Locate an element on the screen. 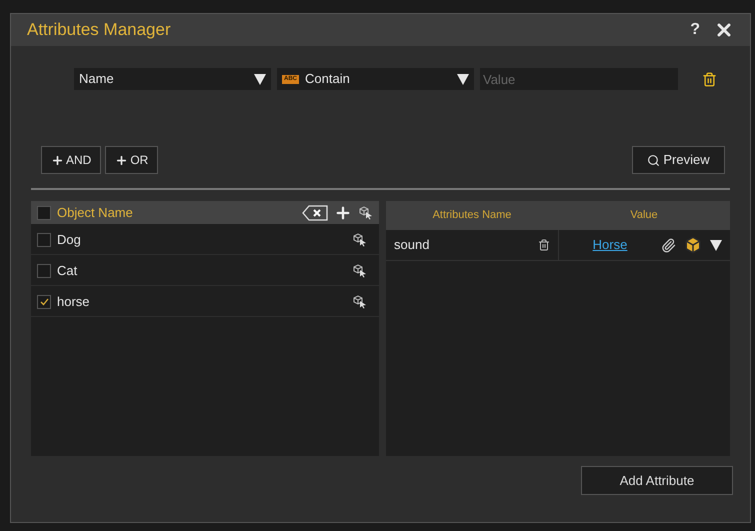 The image size is (755, 531). logic-button: OR is located at coordinates (131, 160).